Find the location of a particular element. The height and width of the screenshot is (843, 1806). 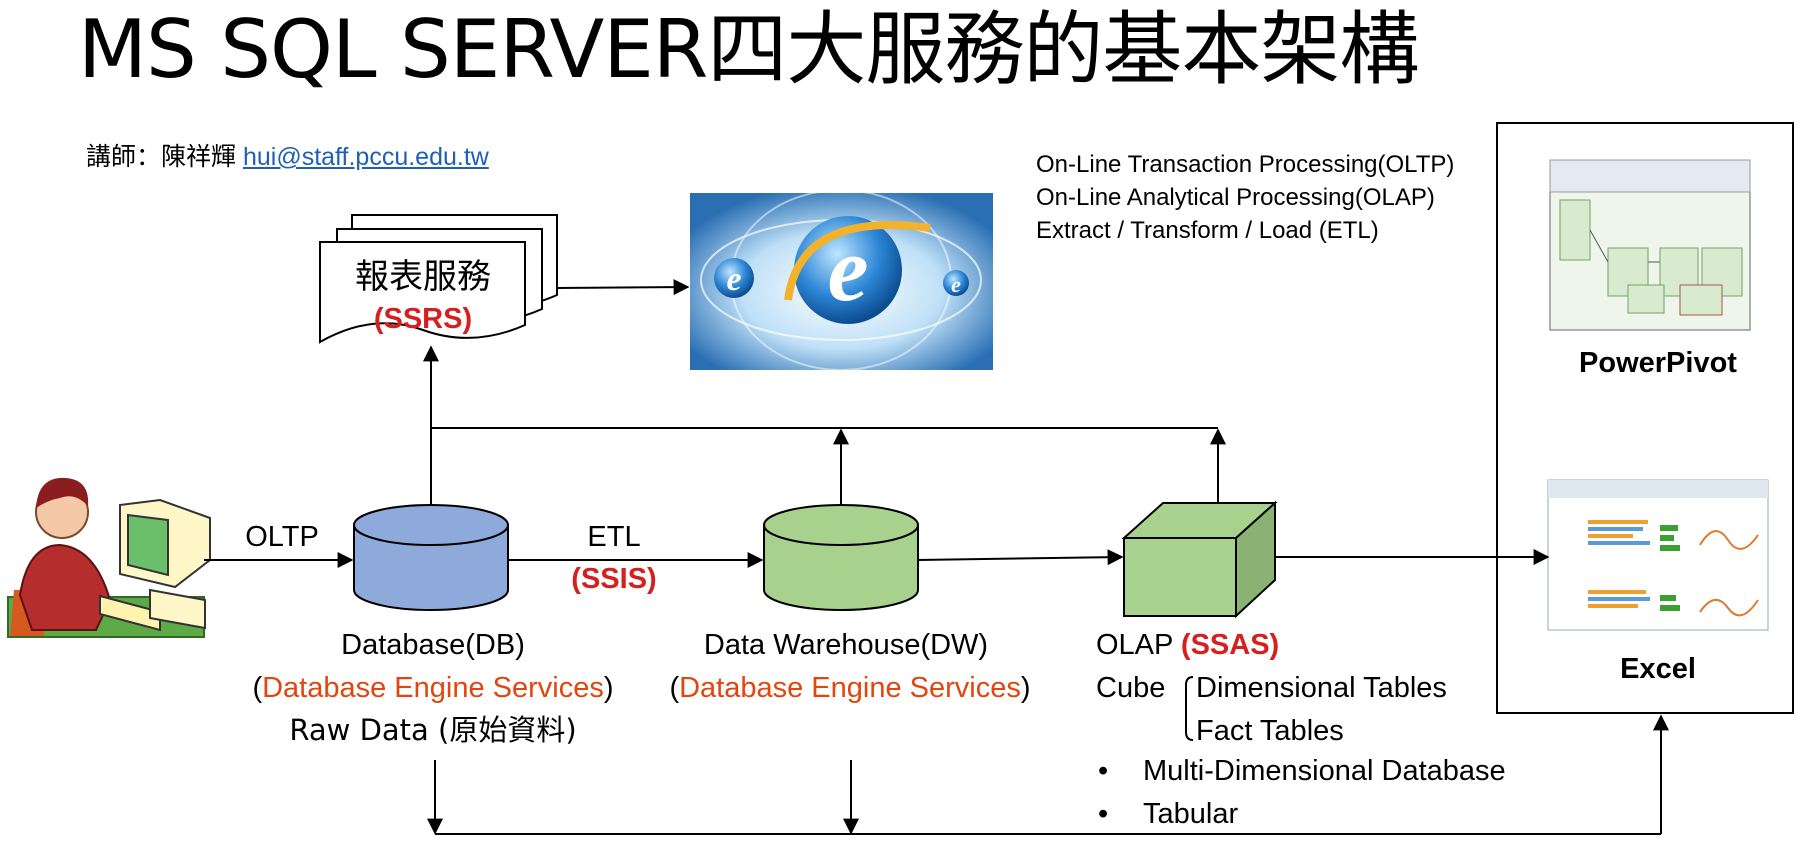

olap-cube is located at coordinates (1199, 559).